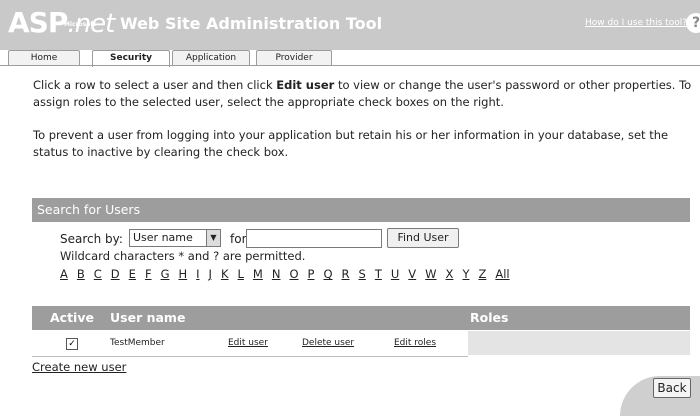 The width and height of the screenshot is (700, 416). Describe the element at coordinates (148, 274) in the screenshot. I see `letter-link: F` at that location.